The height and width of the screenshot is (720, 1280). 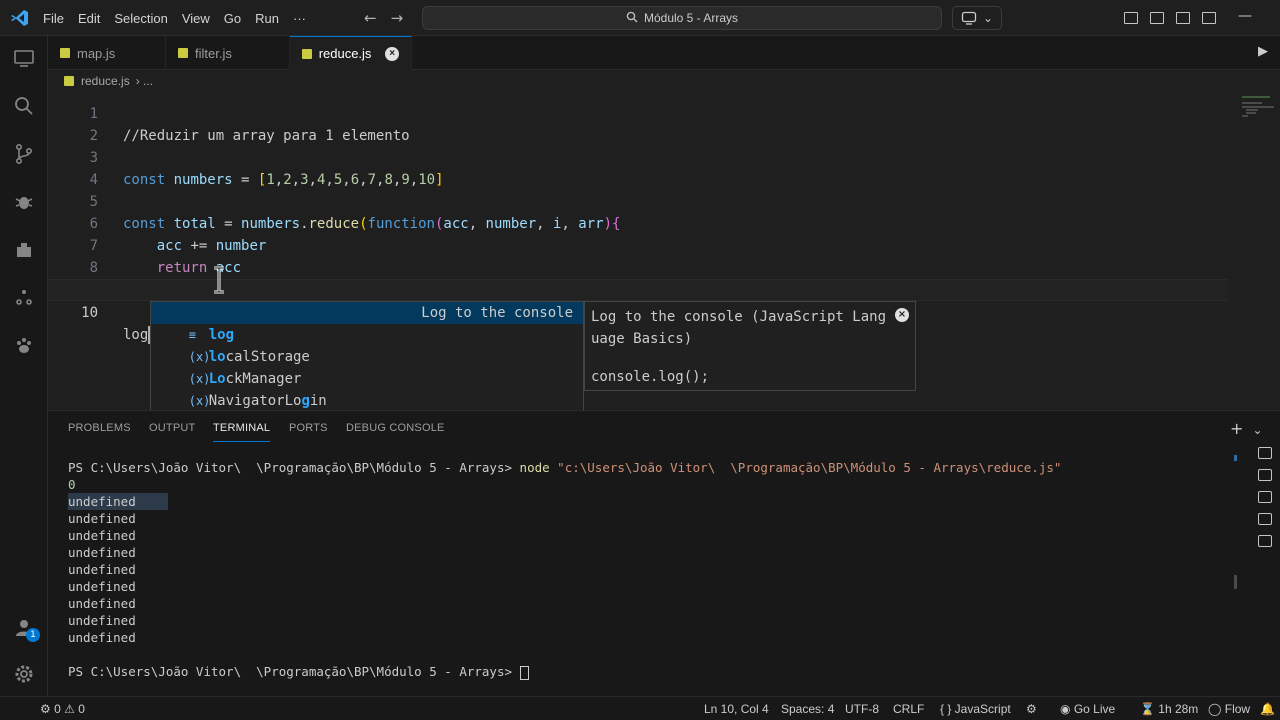 What do you see at coordinates (219, 280) in the screenshot?
I see `text-cursor-icon` at bounding box center [219, 280].